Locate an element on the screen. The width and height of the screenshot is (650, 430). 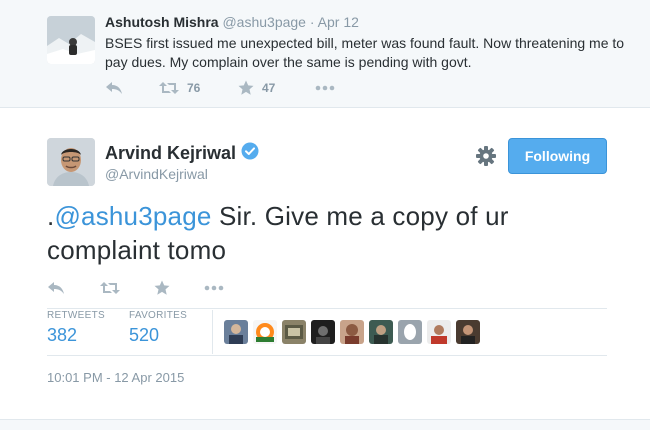
favorites-stat: FAVORITES 520 is located at coordinates (158, 328).